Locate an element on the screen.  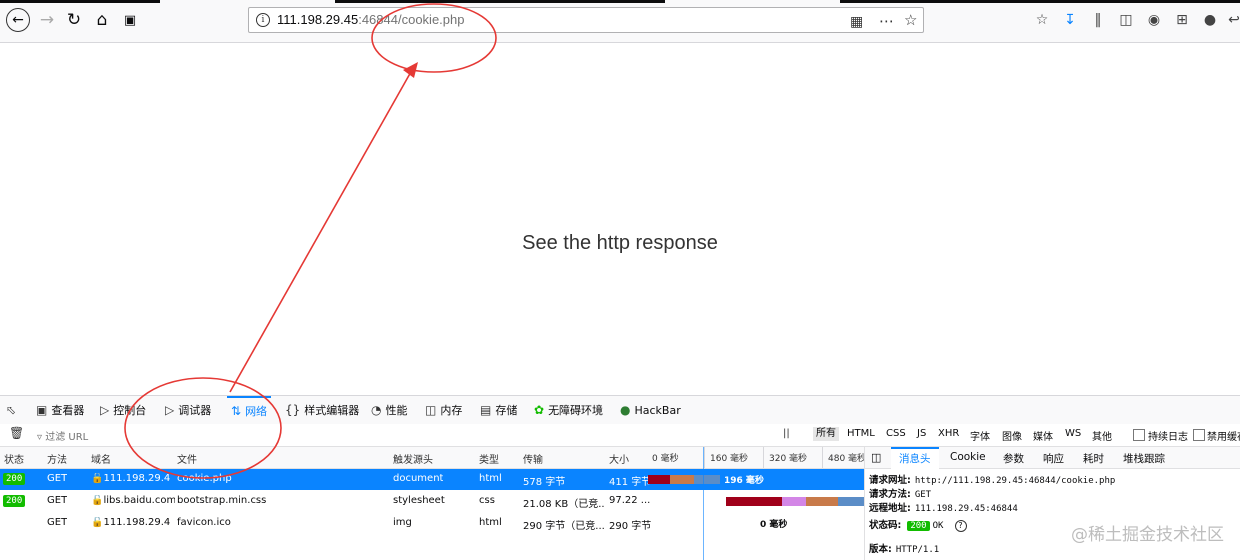
filter-ws: WS is located at coordinates (1073, 433).